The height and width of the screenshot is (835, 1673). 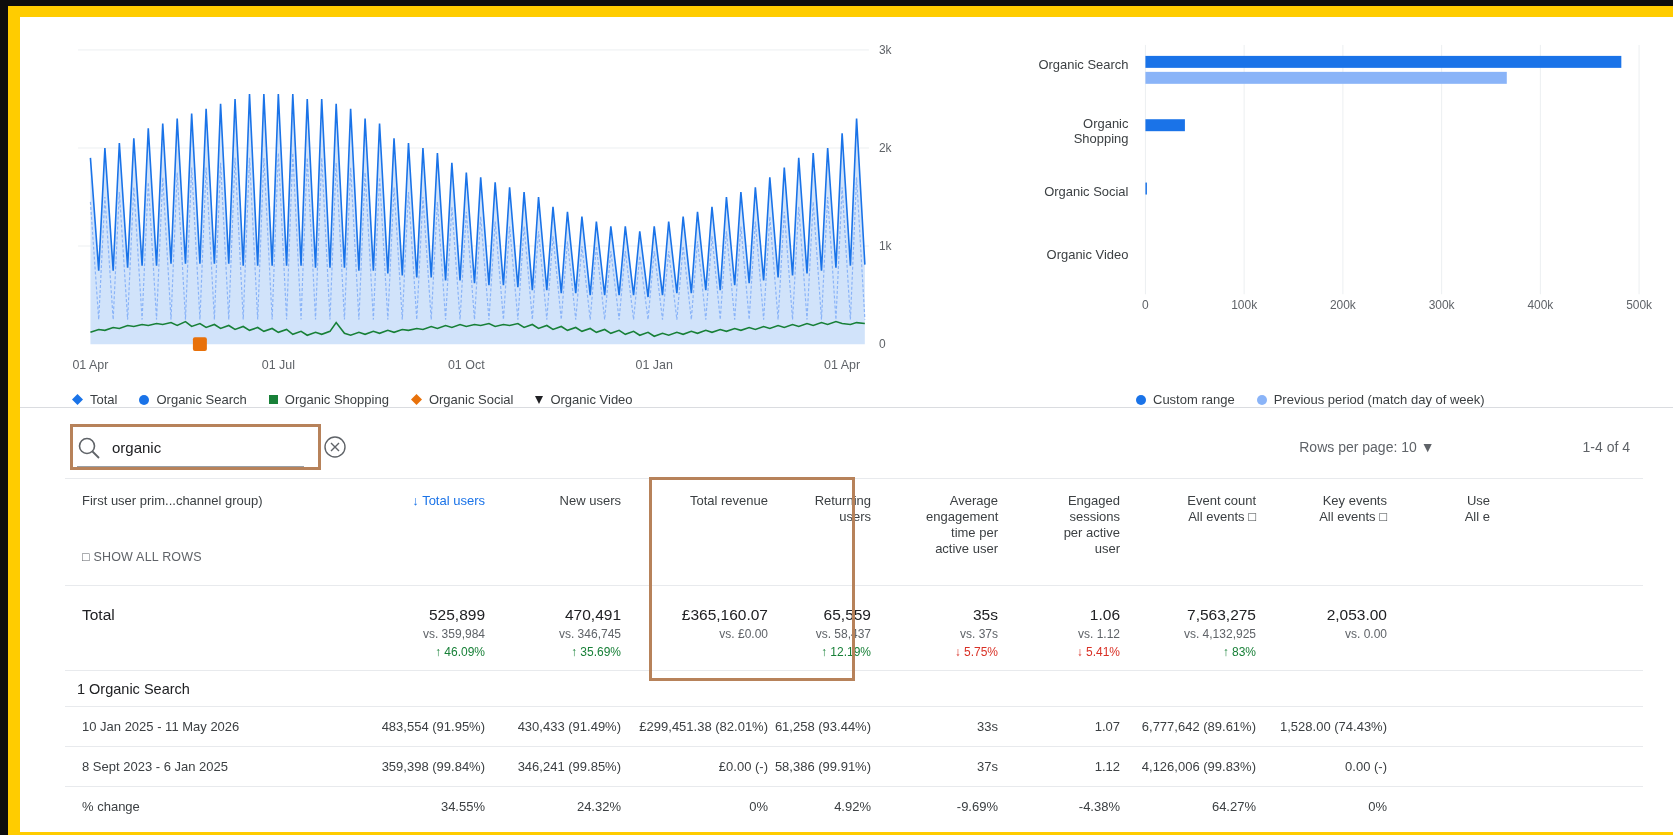 What do you see at coordinates (1356, 615) in the screenshot?
I see `metric-total: 2,053.00` at bounding box center [1356, 615].